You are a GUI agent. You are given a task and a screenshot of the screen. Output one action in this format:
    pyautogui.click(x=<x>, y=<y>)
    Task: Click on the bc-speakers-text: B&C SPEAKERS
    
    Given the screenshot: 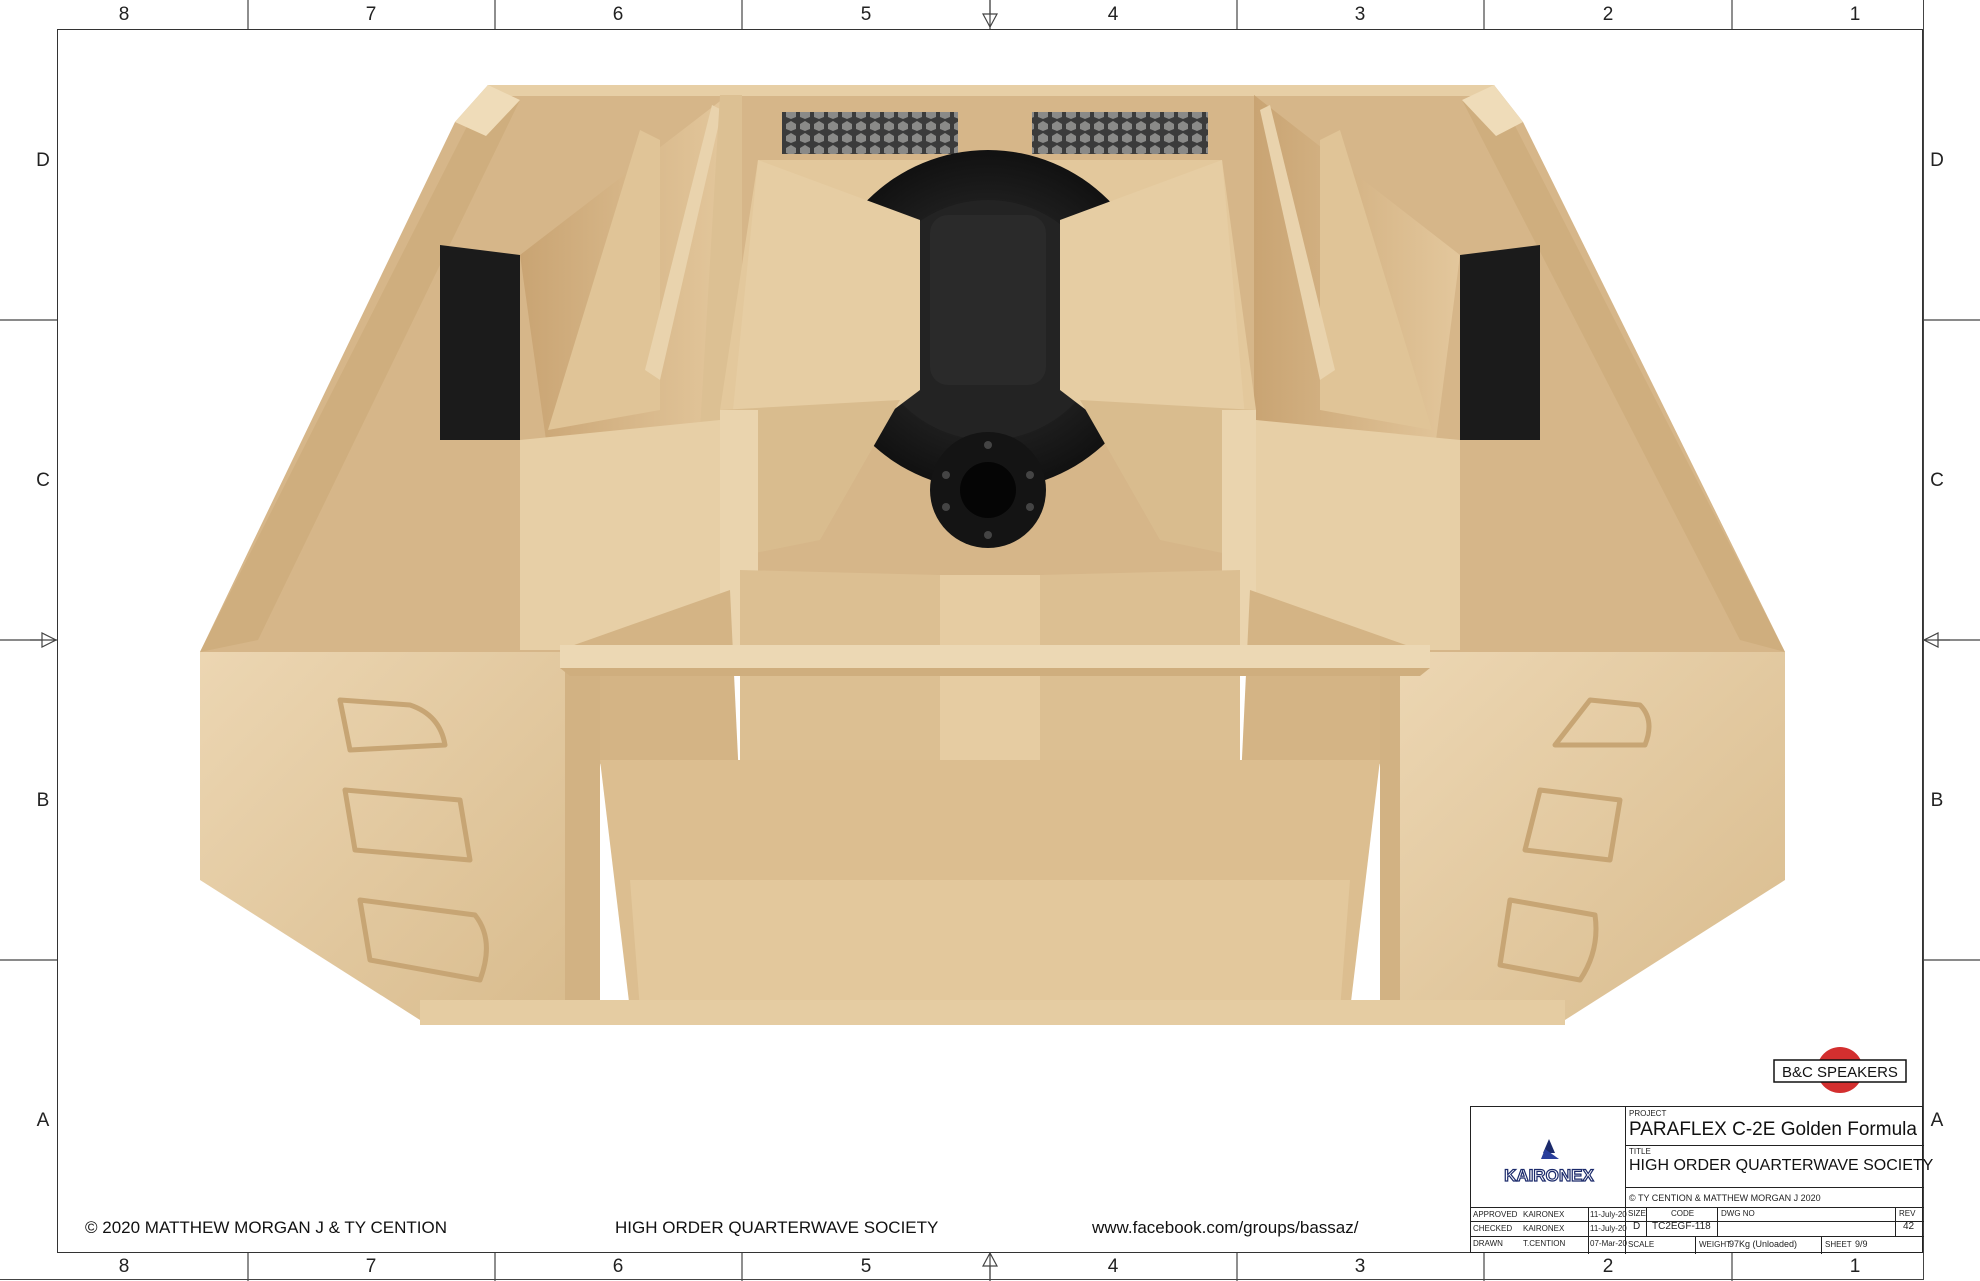 What is the action you would take?
    pyautogui.click(x=1840, y=1072)
    